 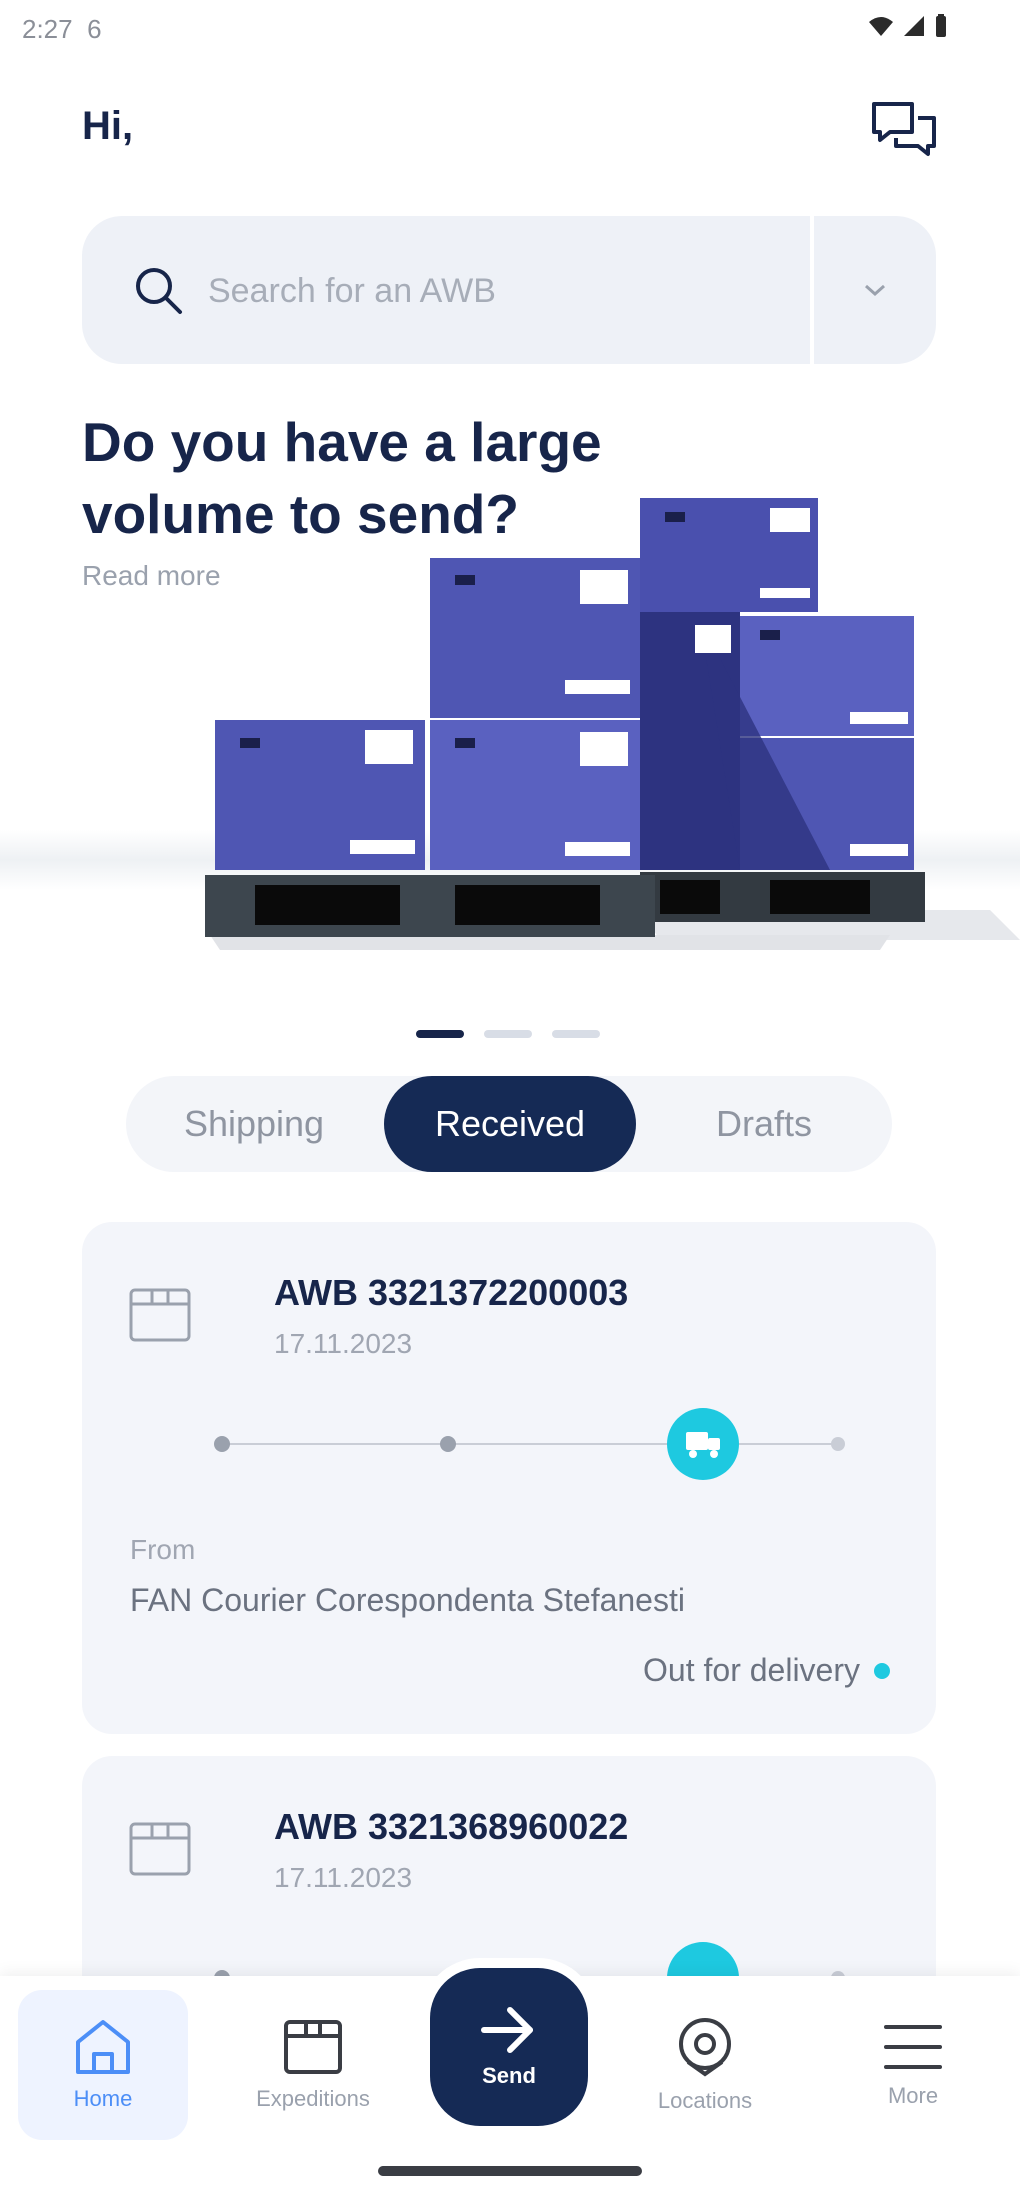 I want to click on status-text: Out for delivery, so click(x=751, y=1670).